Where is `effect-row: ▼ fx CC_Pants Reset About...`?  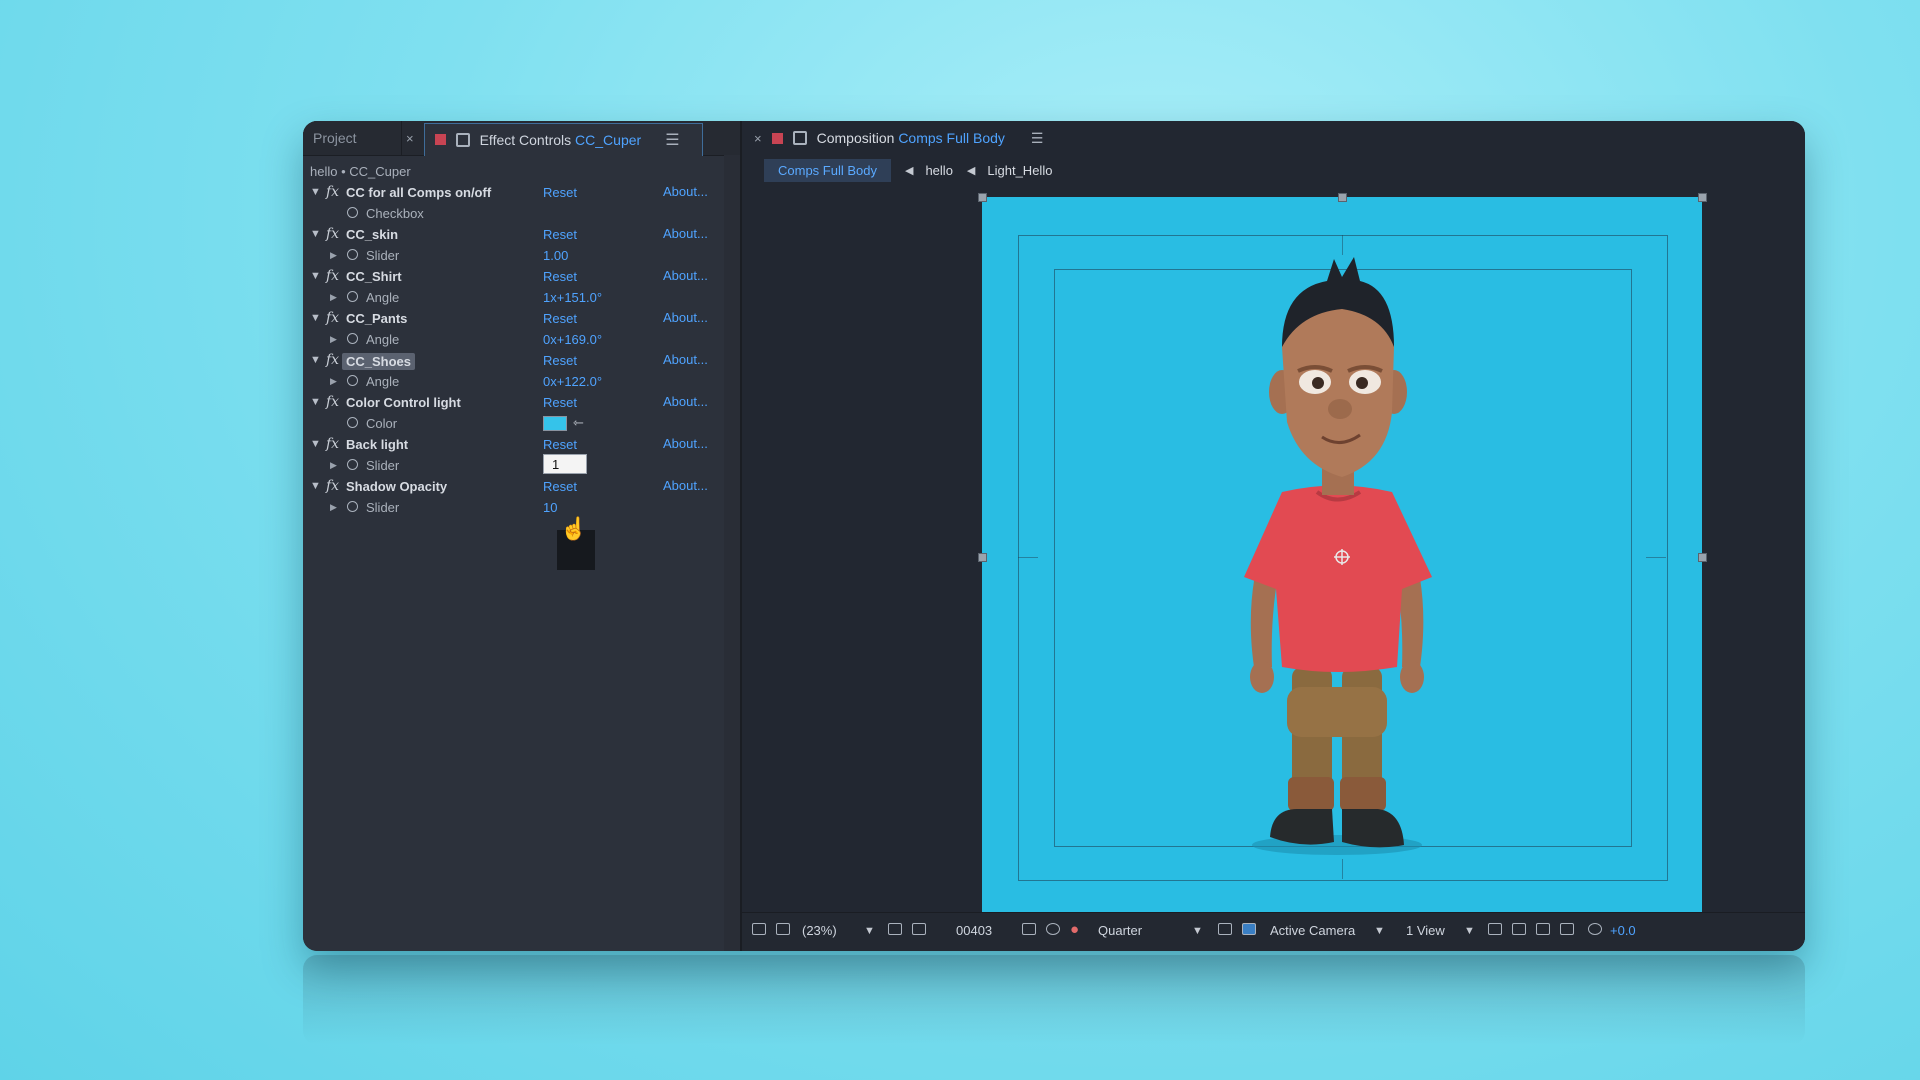
effect-row: ▼ fx CC_Pants Reset About... is located at coordinates (521, 319).